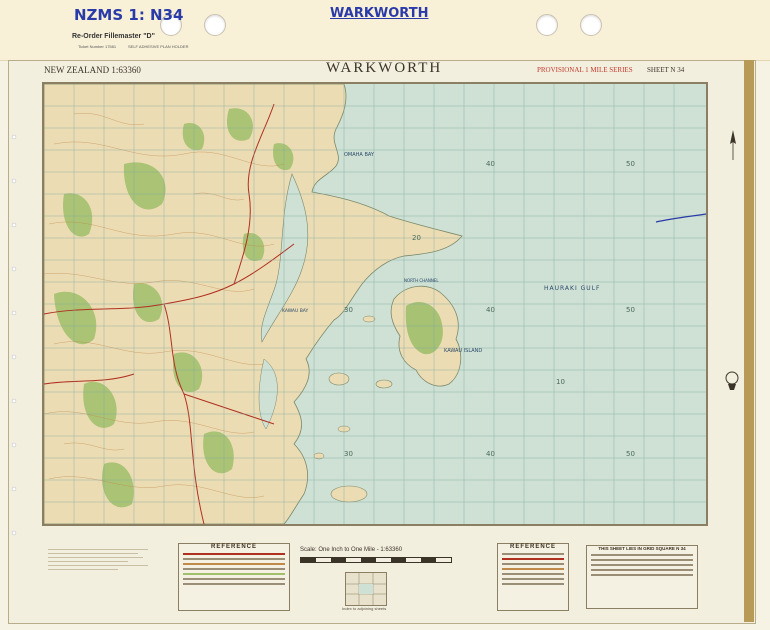 The height and width of the screenshot is (630, 770). What do you see at coordinates (560, 382) in the screenshot?
I see `grid-number: 10` at bounding box center [560, 382].